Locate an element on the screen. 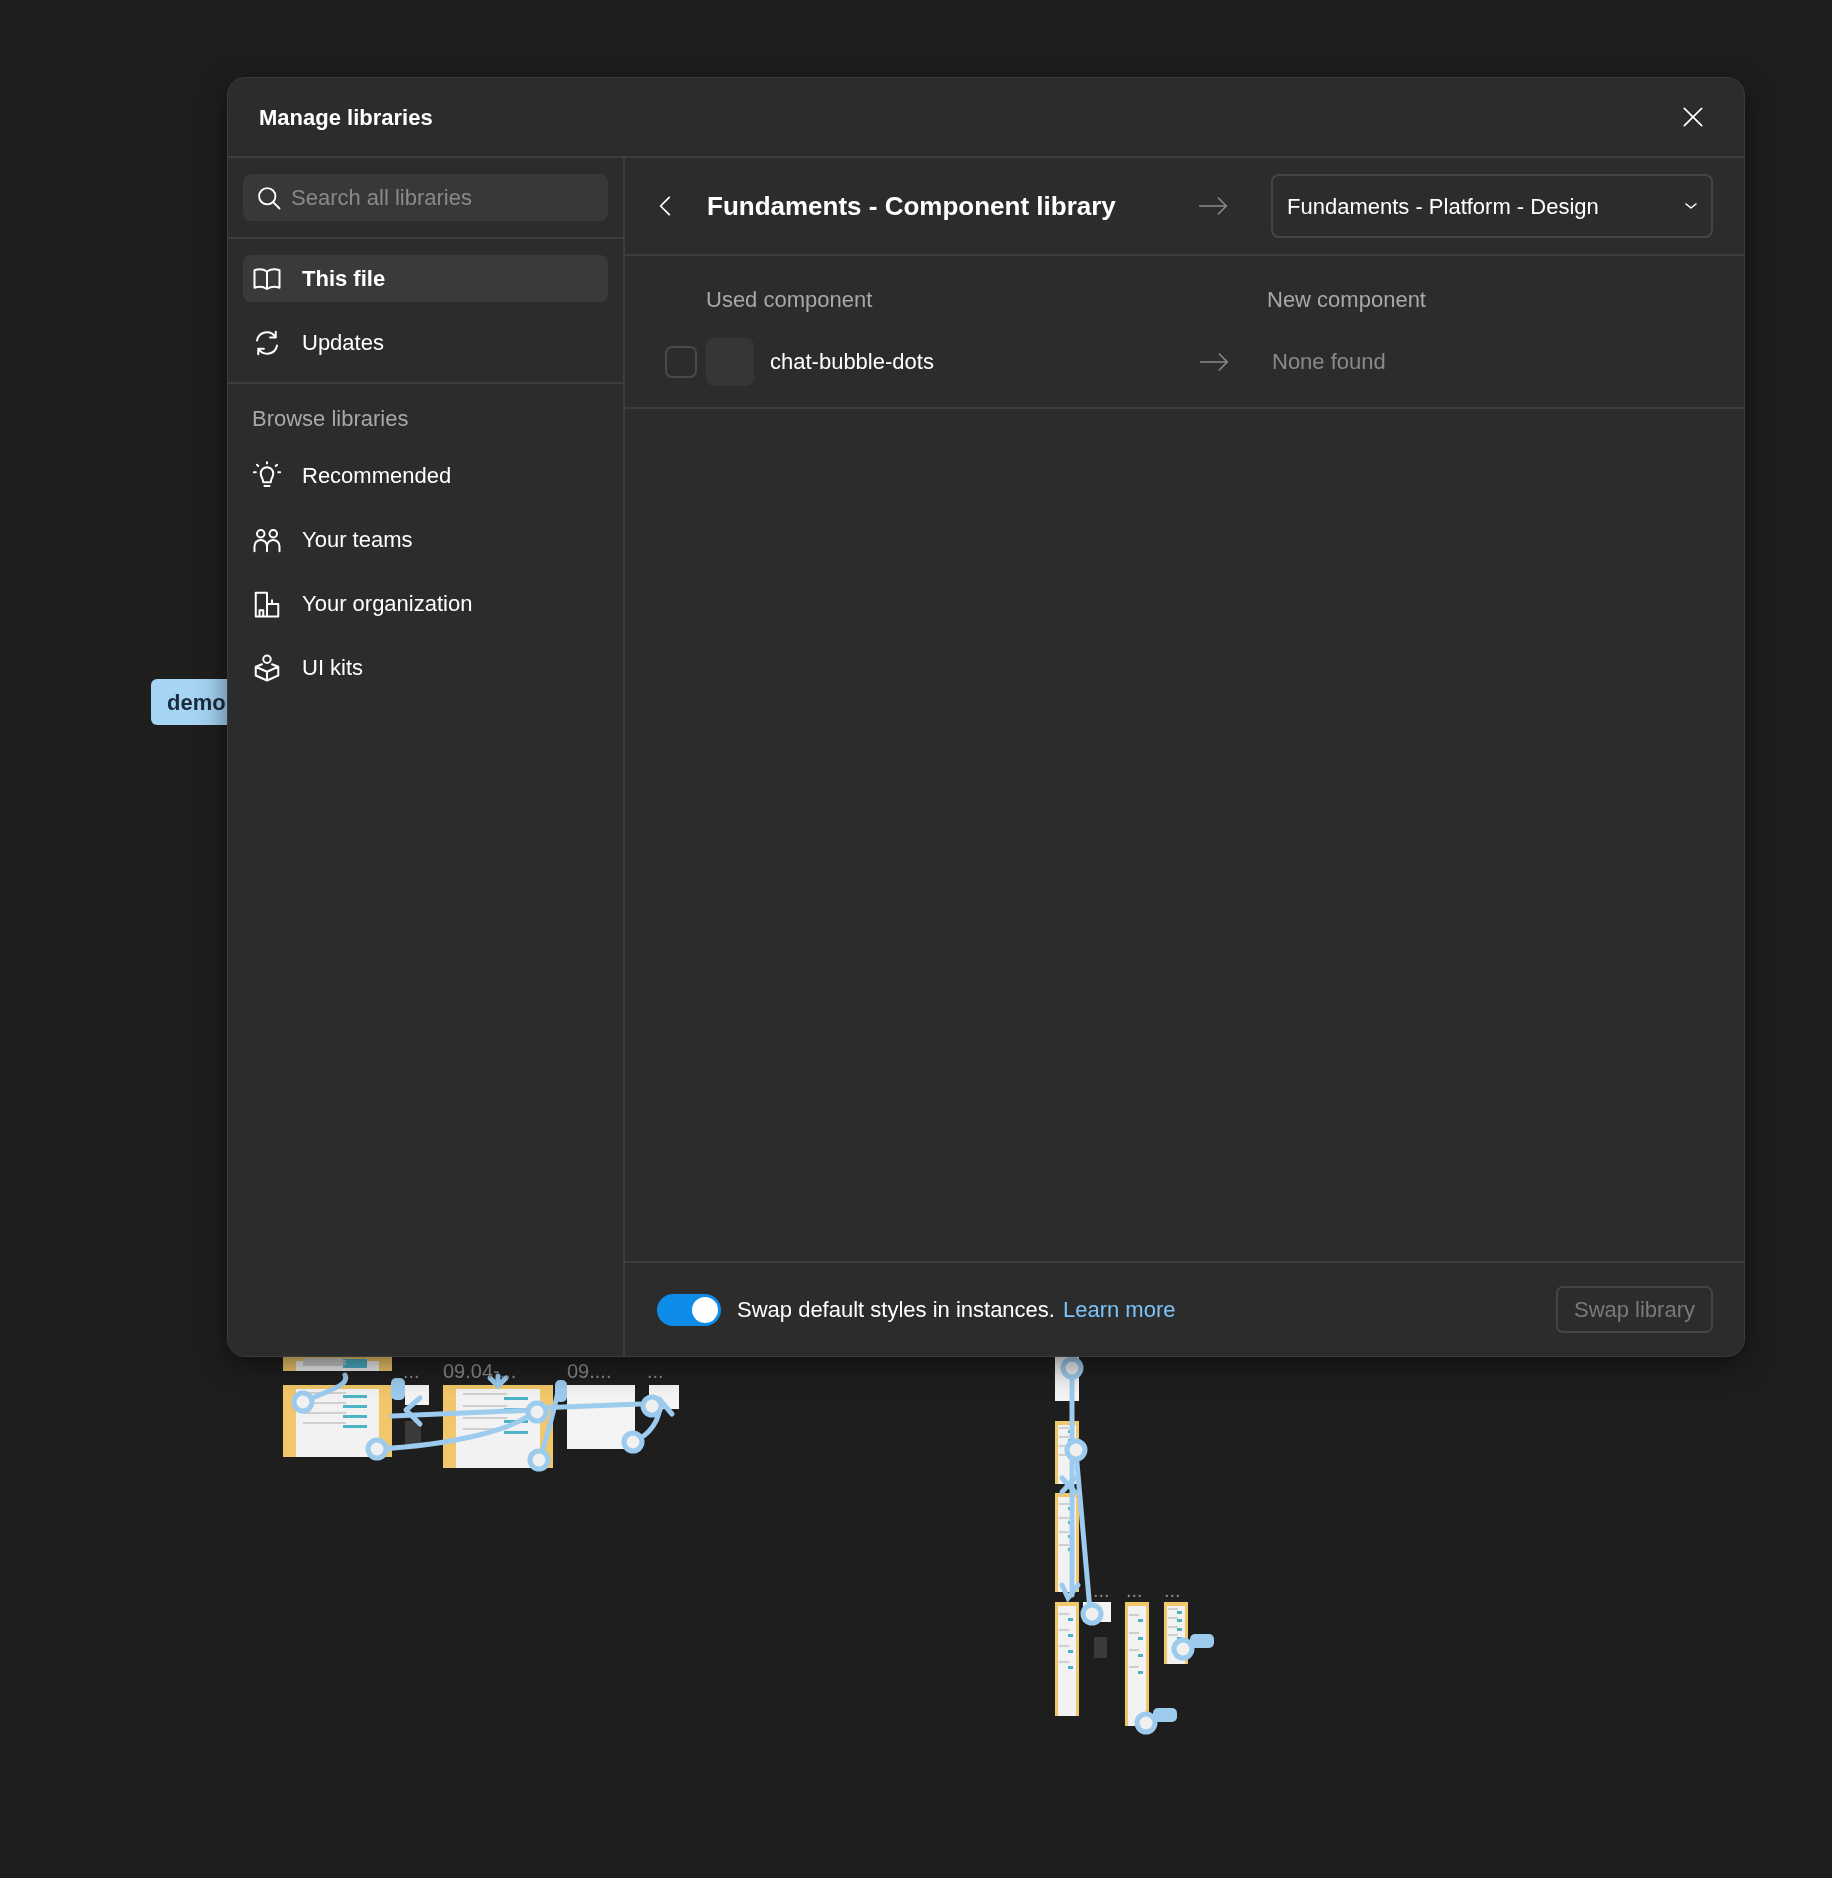 This screenshot has width=1832, height=1878. toggle-label: Swap default styles in instances. is located at coordinates (896, 1310).